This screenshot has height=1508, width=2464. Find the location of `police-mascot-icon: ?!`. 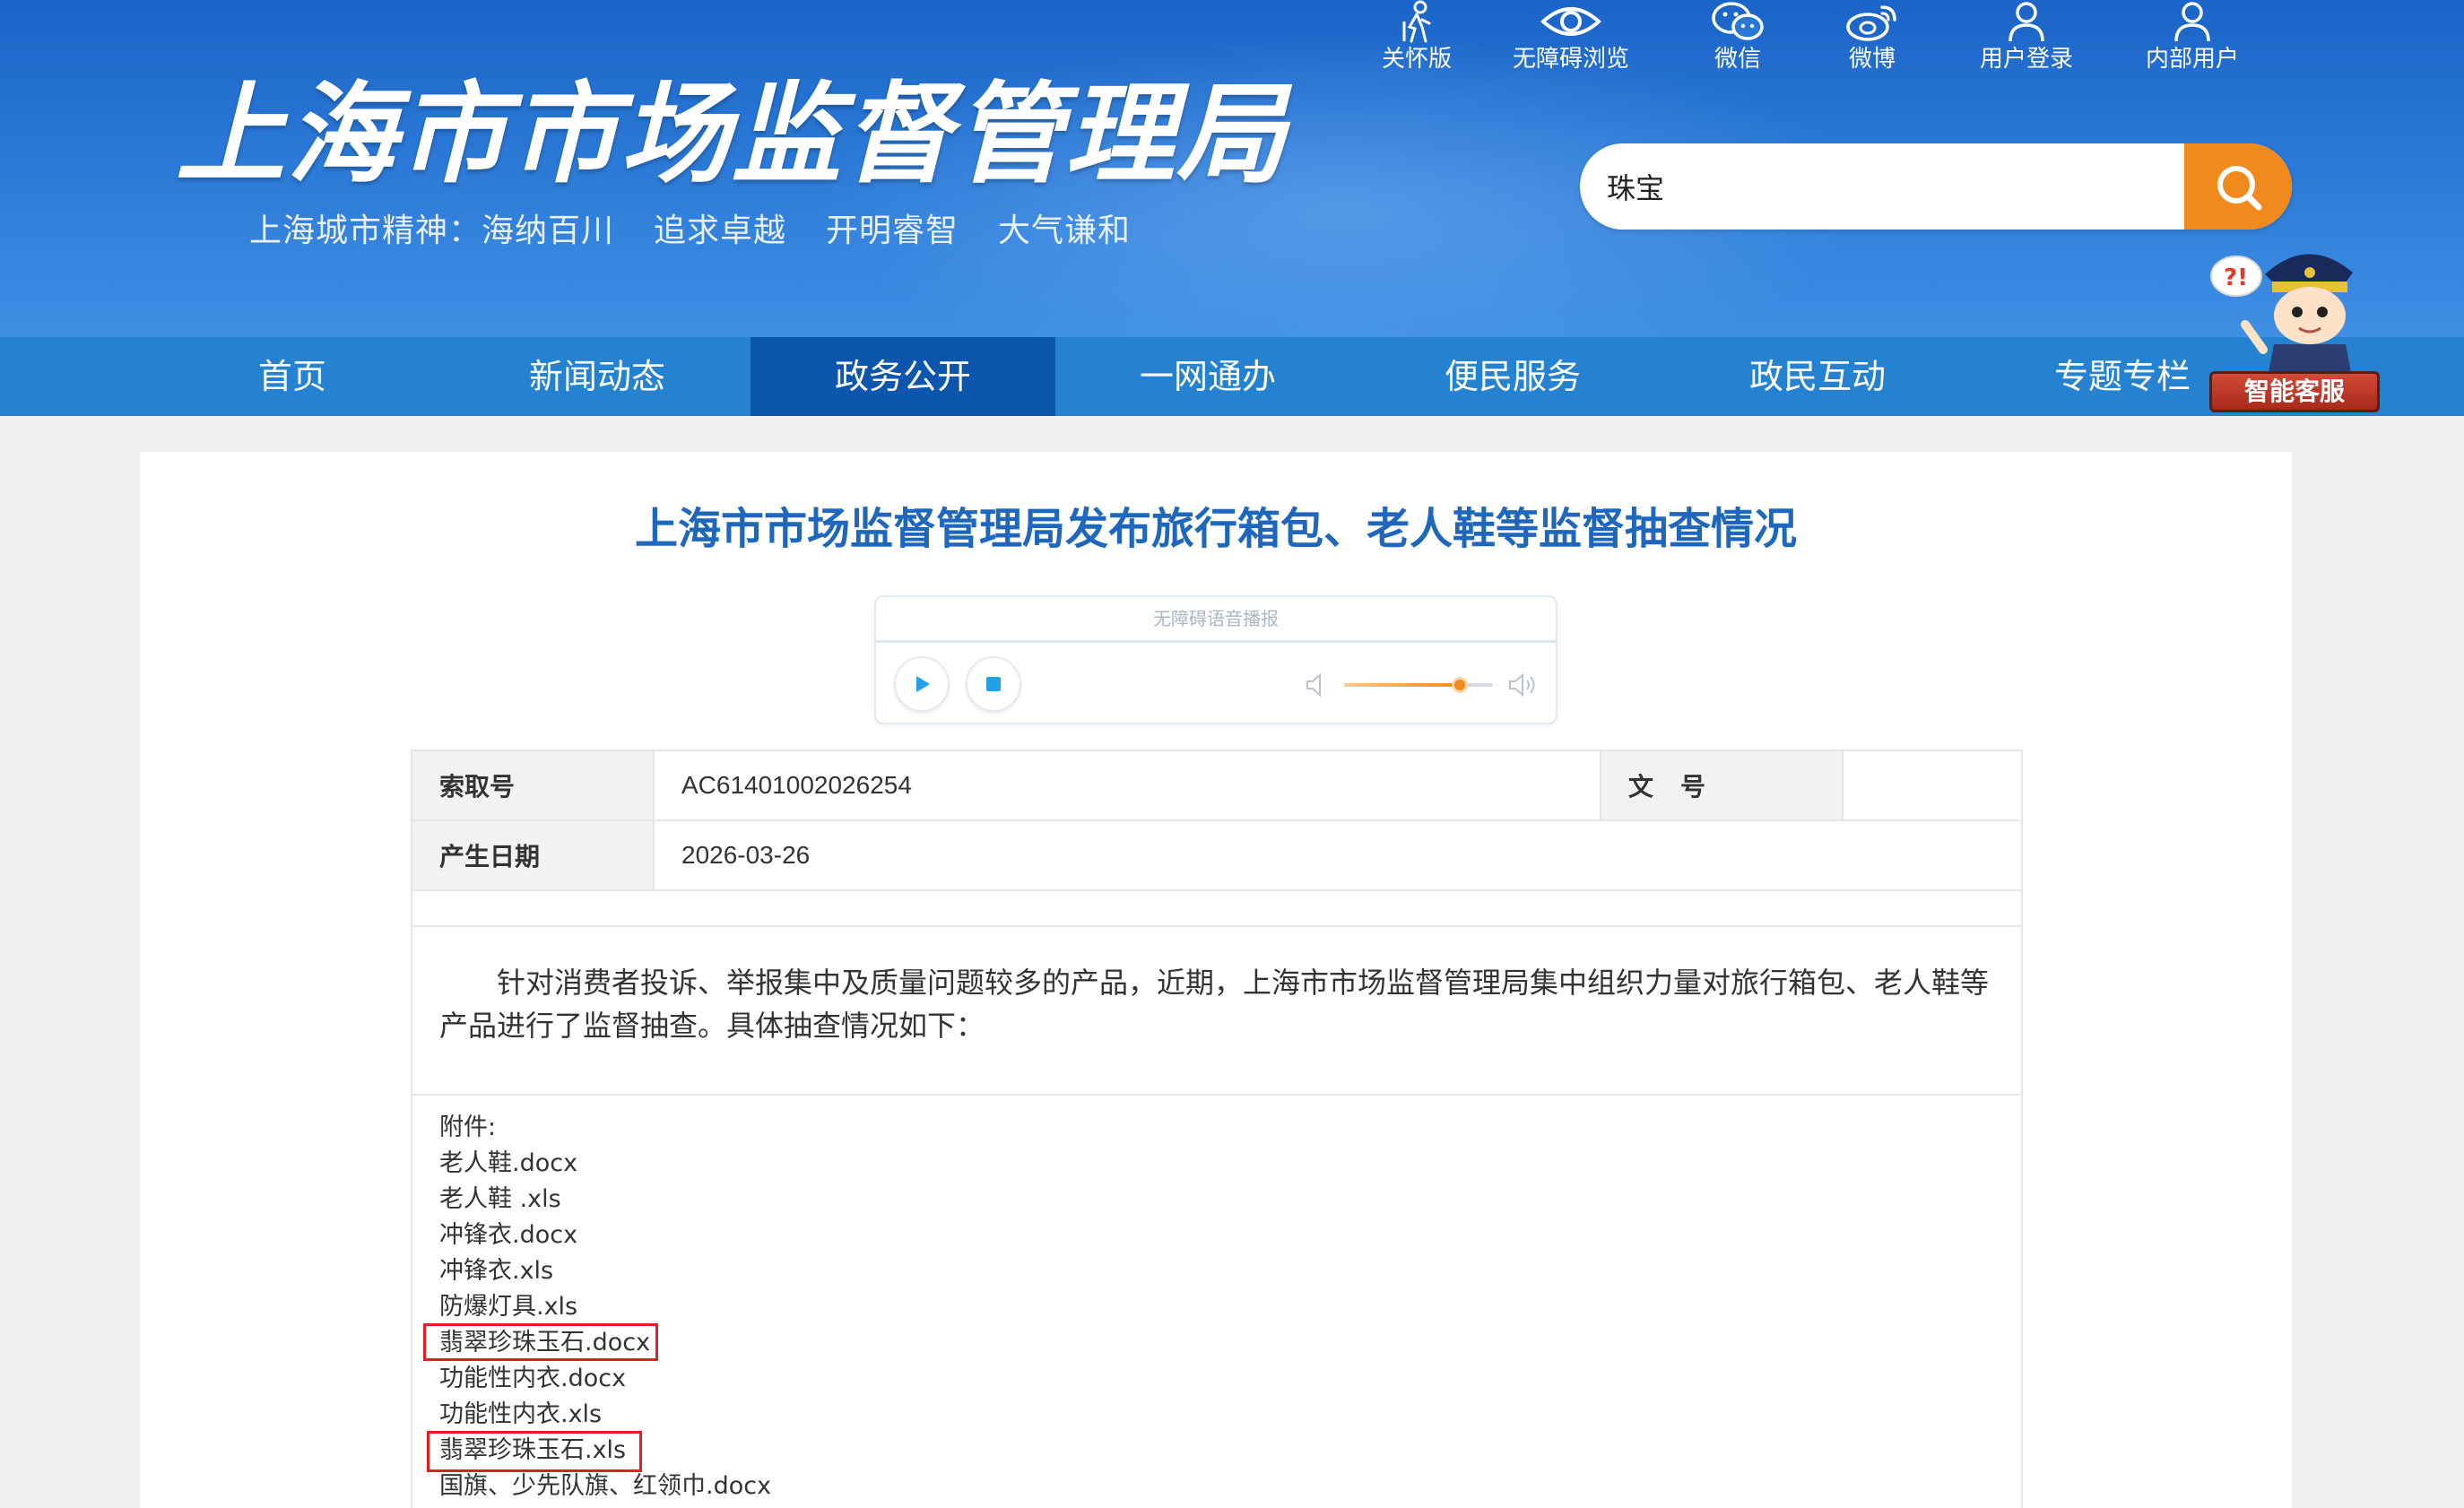

police-mascot-icon: ?! is located at coordinates (2281, 318).